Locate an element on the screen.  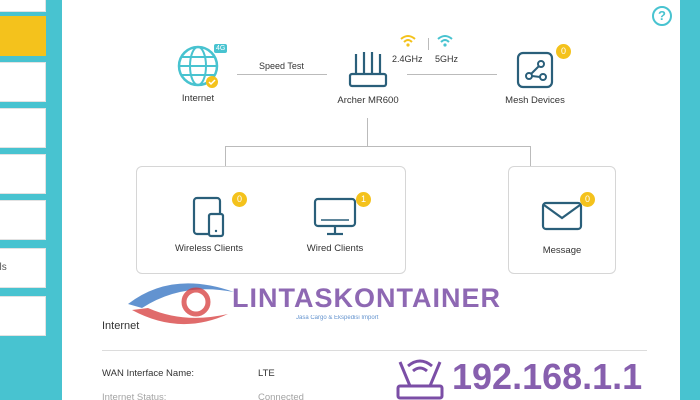
wifi-2-4ghz-icon is located at coordinates (408, 41).